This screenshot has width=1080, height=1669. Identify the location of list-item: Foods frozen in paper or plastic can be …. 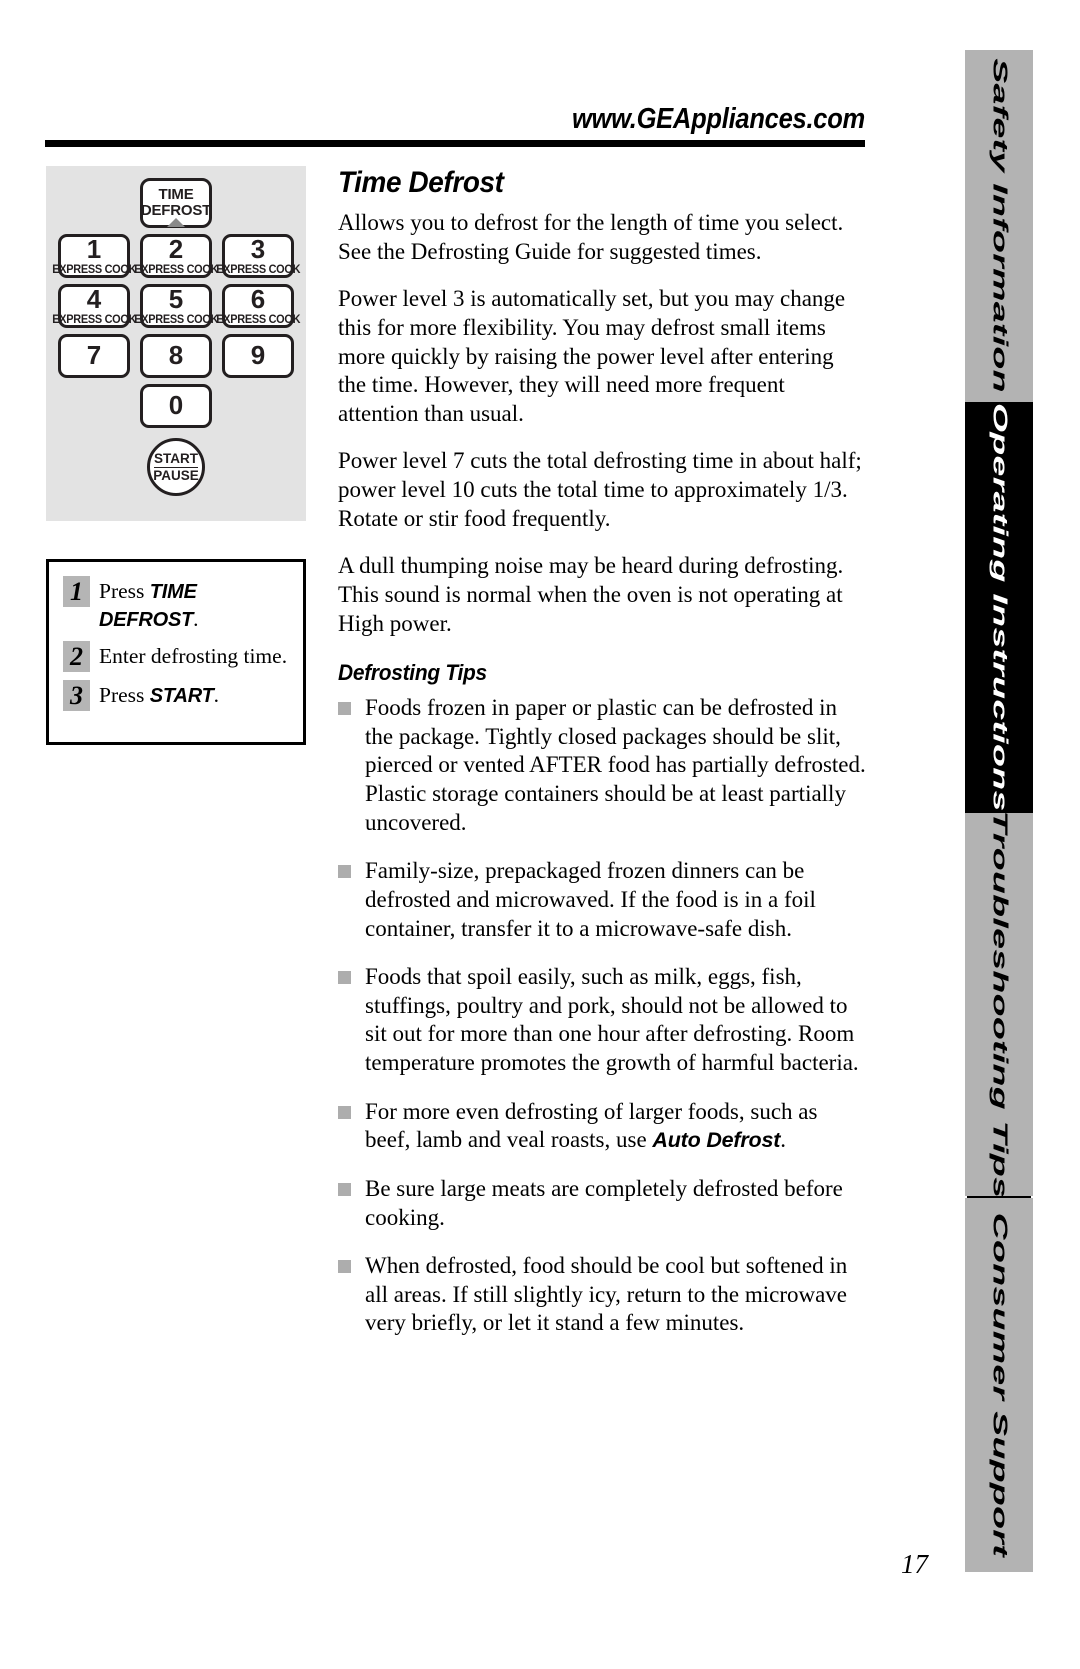
(602, 765).